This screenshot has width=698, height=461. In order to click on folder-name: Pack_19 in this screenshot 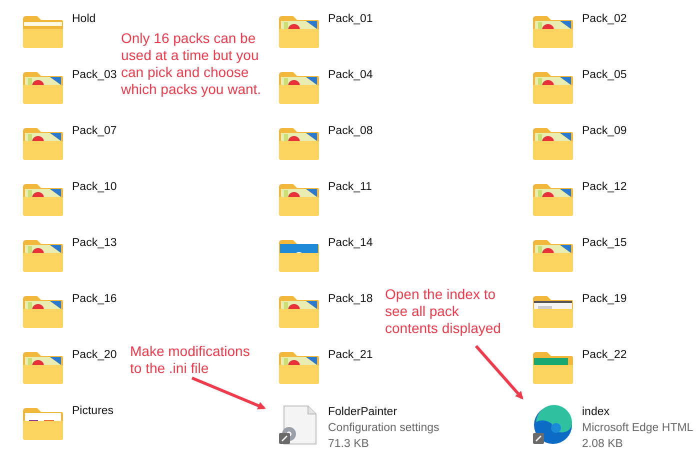, I will do `click(604, 299)`.